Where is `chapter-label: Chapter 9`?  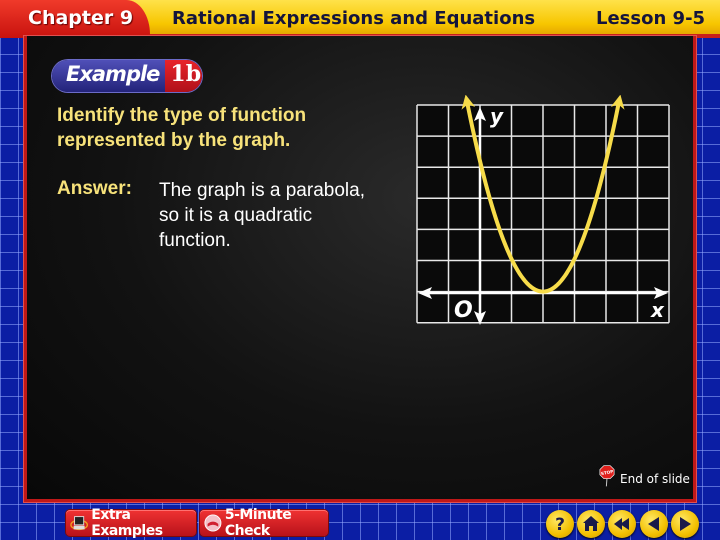 chapter-label: Chapter 9 is located at coordinates (81, 18).